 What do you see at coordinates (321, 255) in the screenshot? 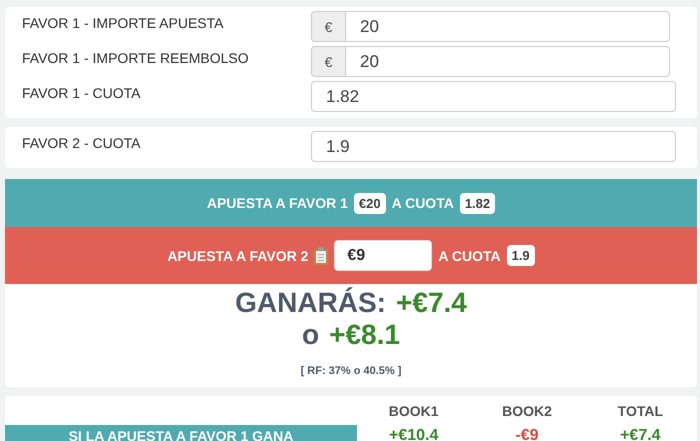
I see `clipboard-icon` at bounding box center [321, 255].